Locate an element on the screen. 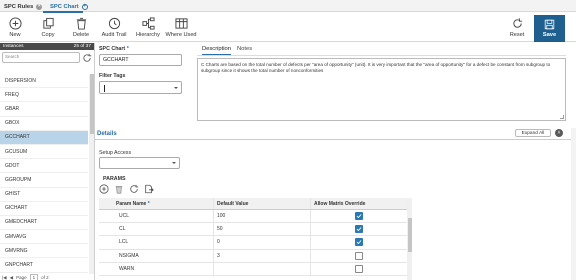 The height and width of the screenshot is (280, 576). page-of: of 2 is located at coordinates (45, 277).